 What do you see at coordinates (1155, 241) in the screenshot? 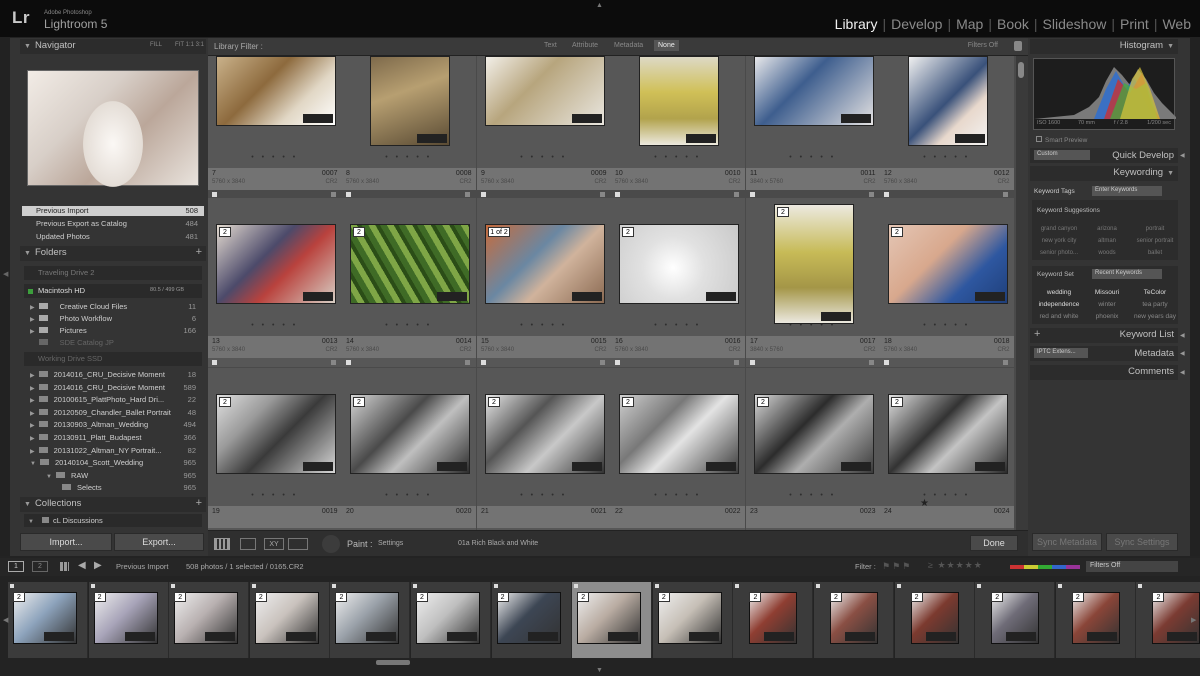
I see `keyword-suggestion: senior portrait` at bounding box center [1155, 241].